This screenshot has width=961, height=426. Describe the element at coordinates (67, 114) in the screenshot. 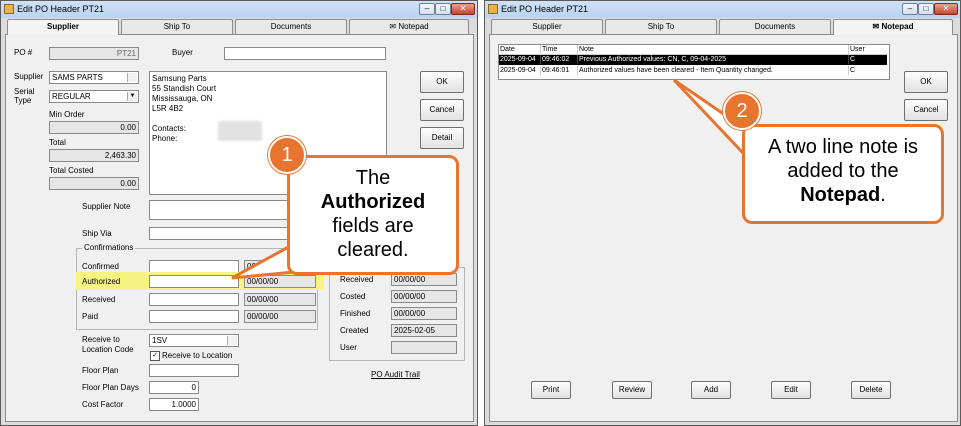

I see `min-order-label: Min Order` at that location.